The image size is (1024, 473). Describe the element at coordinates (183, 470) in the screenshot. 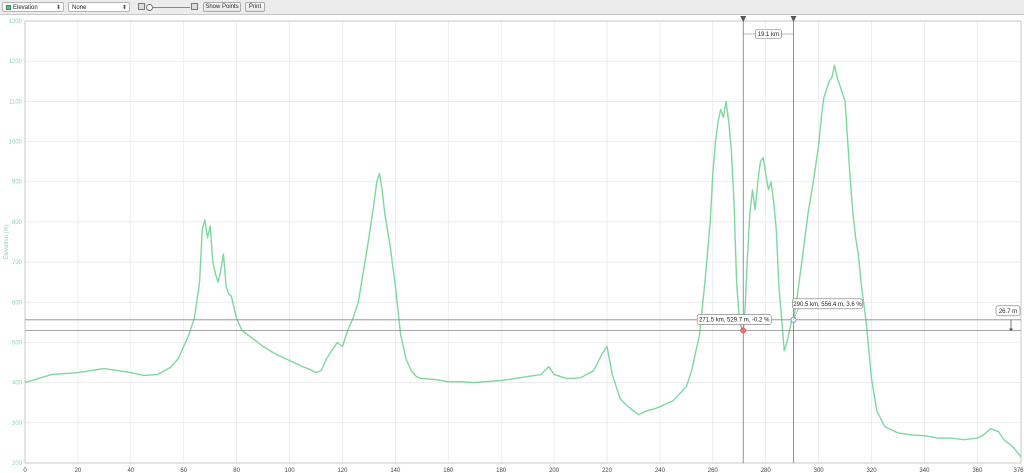

I see `x-tick-label: 60` at that location.